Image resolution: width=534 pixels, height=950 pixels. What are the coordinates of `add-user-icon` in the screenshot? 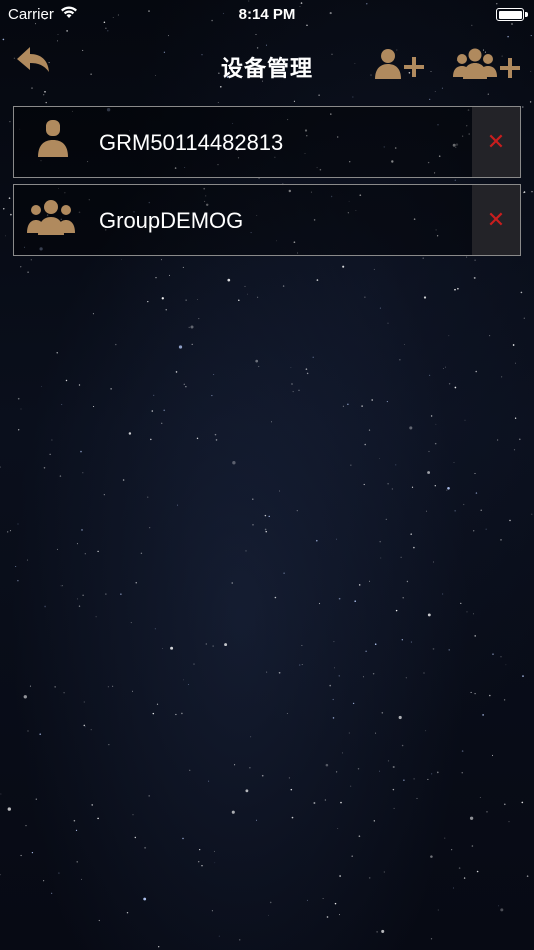 It's located at (400, 64).